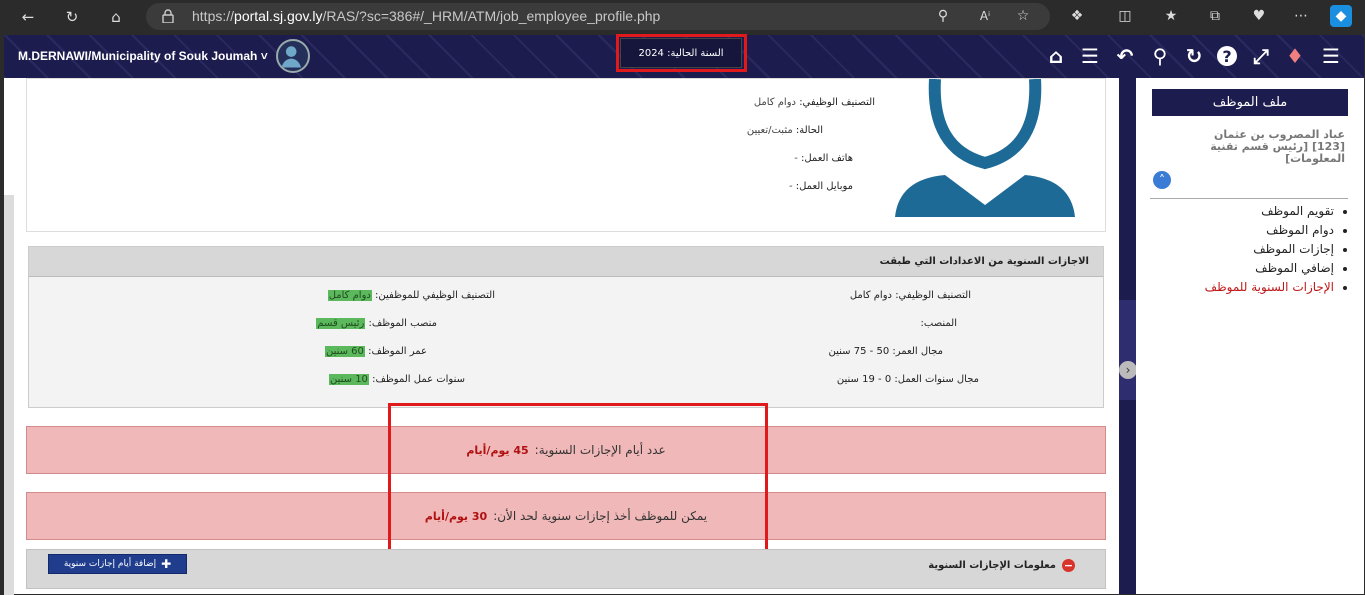 This screenshot has height=595, width=1365. I want to click on employee-avatar-icon, so click(985, 148).